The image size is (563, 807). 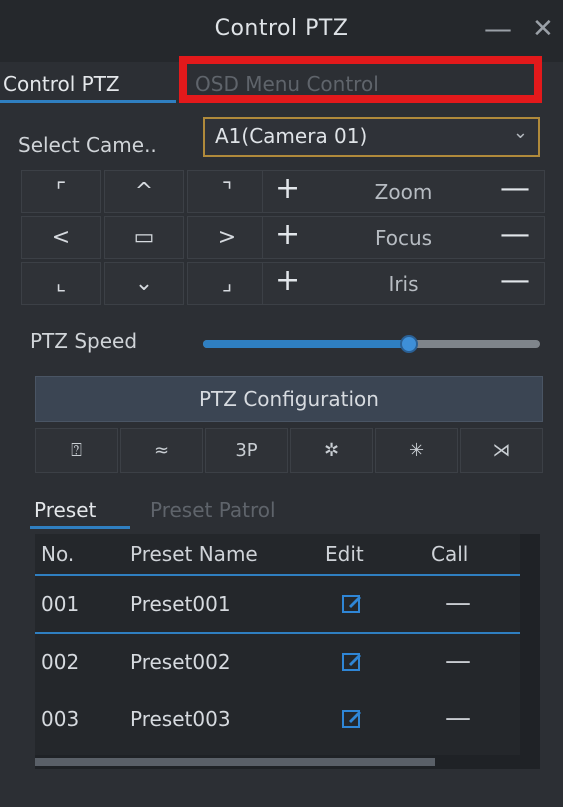 I want to click on header-edit: Edit, so click(x=344, y=554).